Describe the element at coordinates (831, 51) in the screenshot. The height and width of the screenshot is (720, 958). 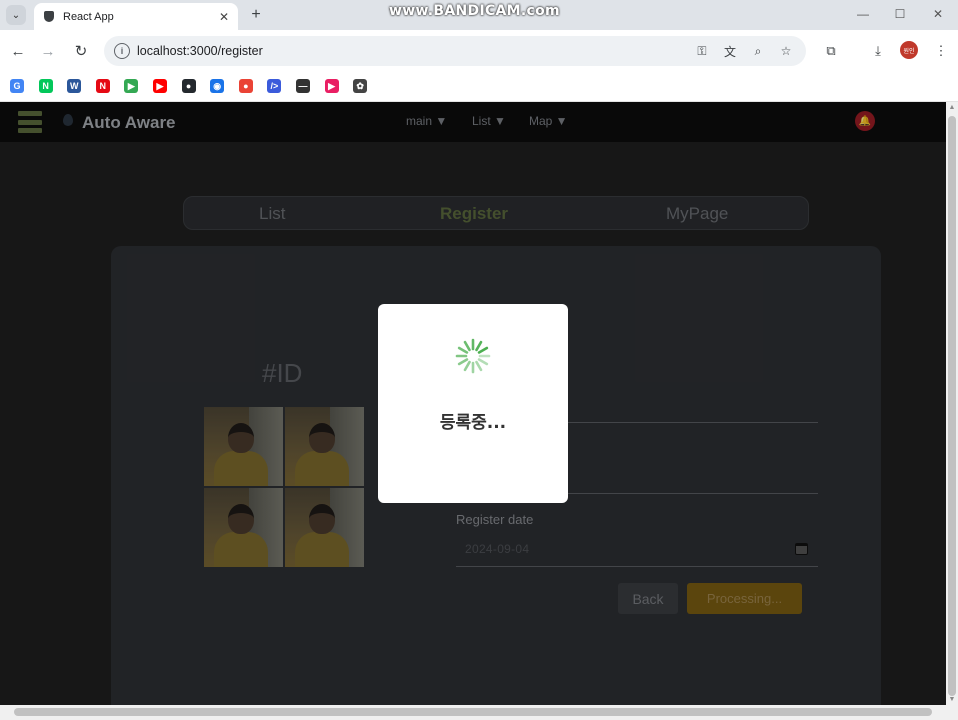
I see `extensions-icon: ⧉` at that location.